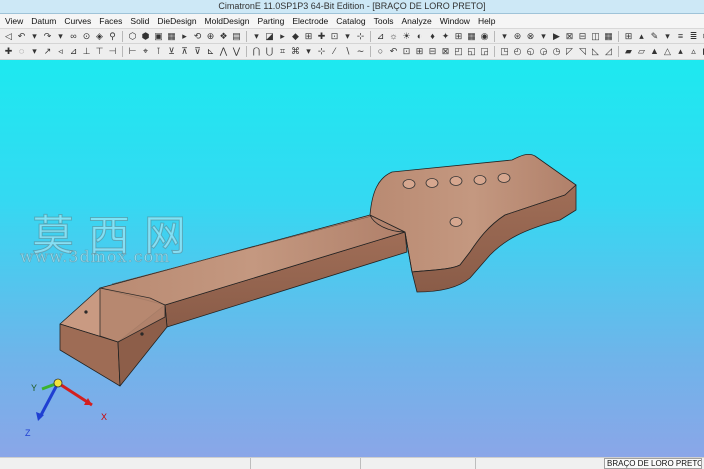  What do you see at coordinates (145, 51) in the screenshot?
I see `toolbar-button-icon: ⌖` at bounding box center [145, 51].